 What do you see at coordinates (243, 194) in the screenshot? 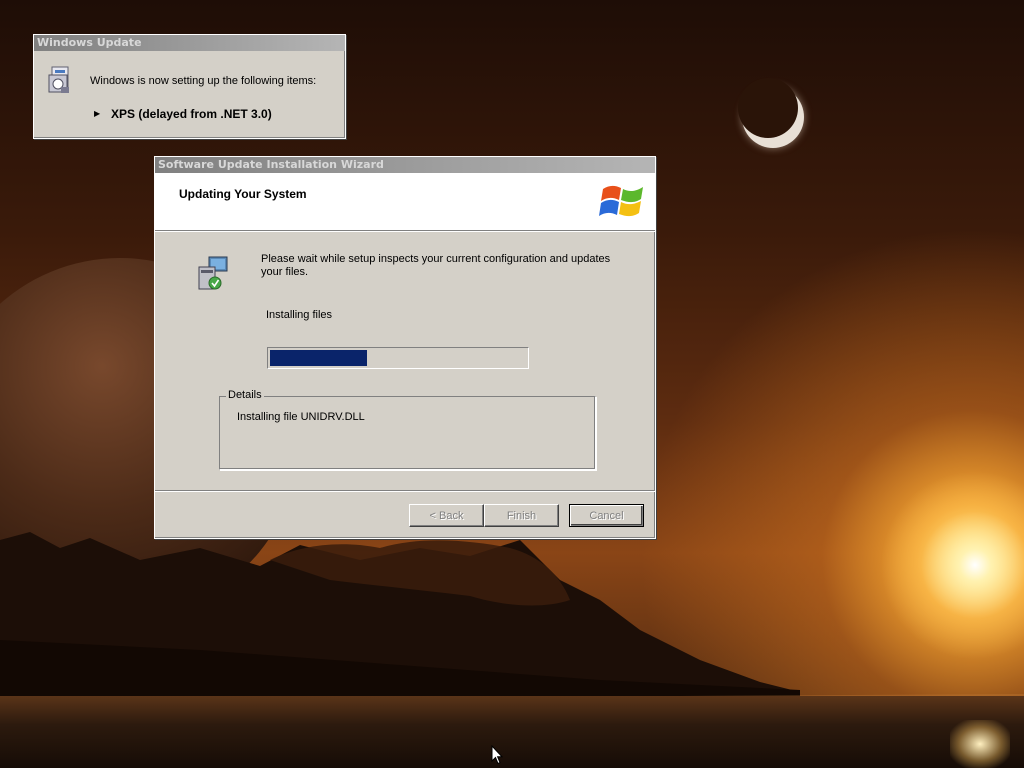
I see `wizard-heading: Updating Your System` at bounding box center [243, 194].